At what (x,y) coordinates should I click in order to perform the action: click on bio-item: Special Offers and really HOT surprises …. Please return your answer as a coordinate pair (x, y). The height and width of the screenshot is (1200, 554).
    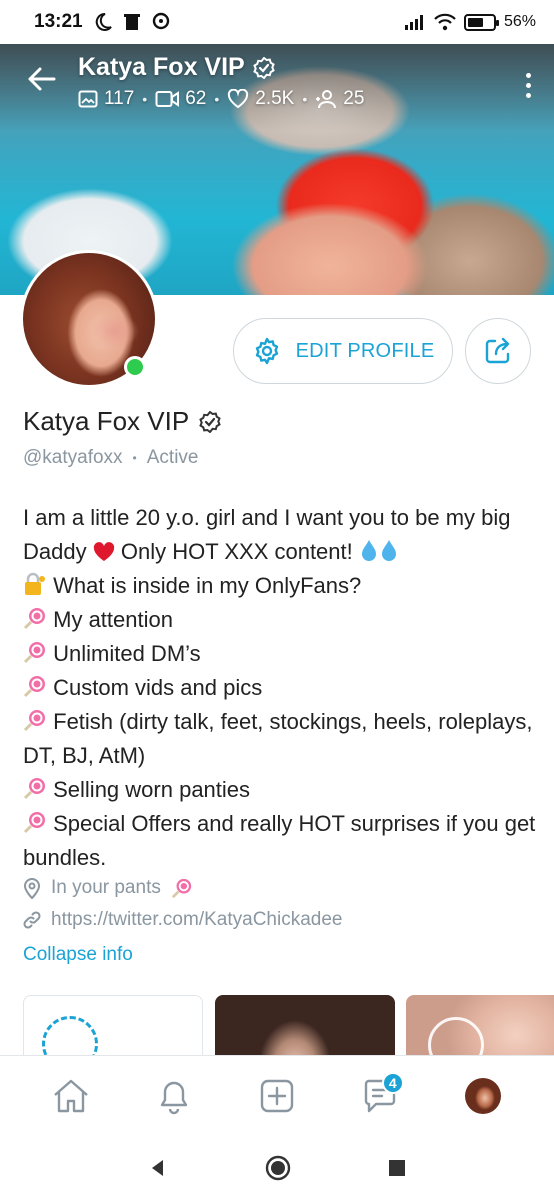
    Looking at the image, I should click on (279, 840).